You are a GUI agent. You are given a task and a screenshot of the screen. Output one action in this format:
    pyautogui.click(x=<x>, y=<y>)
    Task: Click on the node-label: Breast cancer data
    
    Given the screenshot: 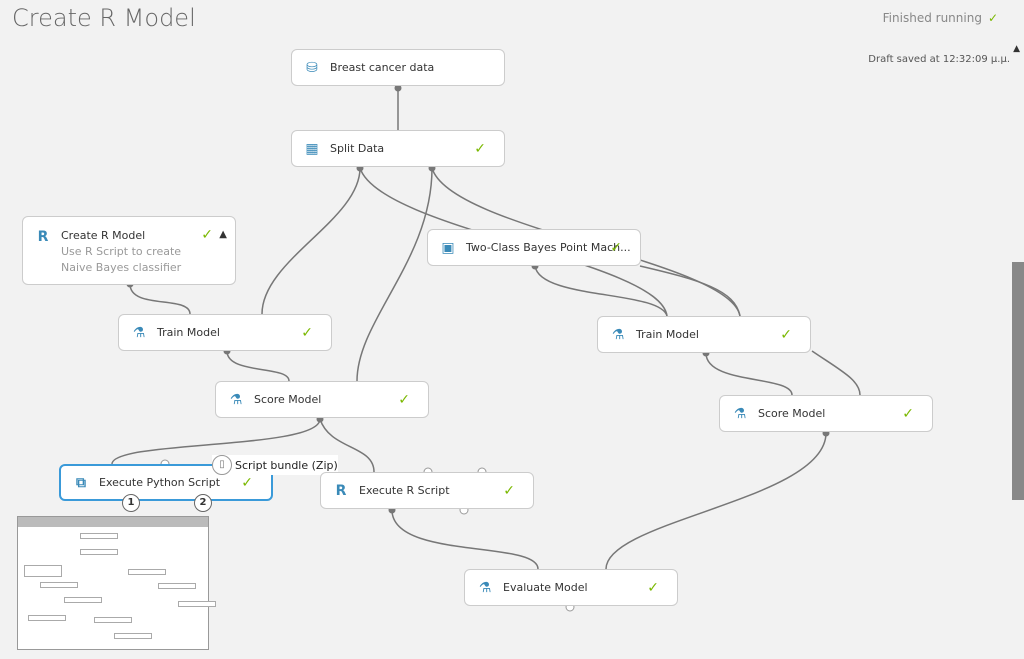 What is the action you would take?
    pyautogui.click(x=382, y=67)
    